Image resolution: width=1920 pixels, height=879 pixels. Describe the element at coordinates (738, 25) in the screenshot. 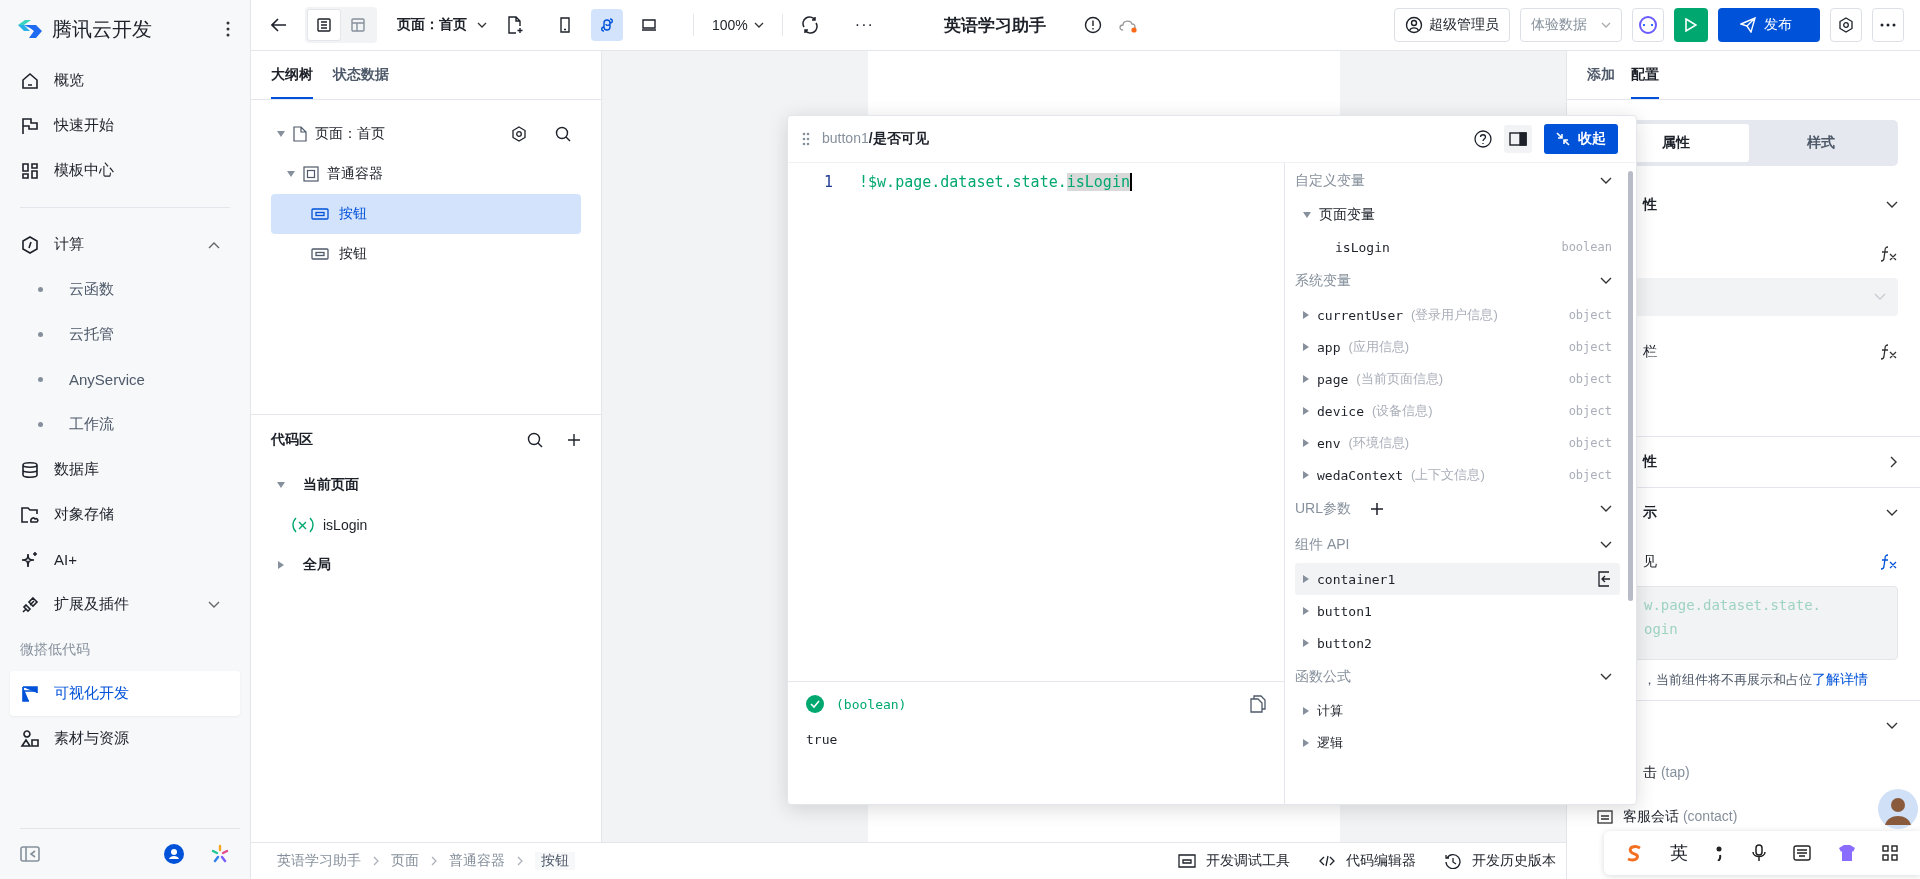

I see `zoom-select: 100%` at that location.